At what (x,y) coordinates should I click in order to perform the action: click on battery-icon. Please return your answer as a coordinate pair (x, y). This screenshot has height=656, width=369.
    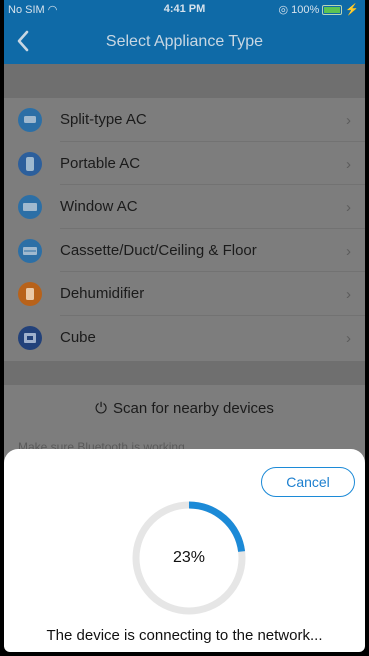
    Looking at the image, I should click on (332, 9).